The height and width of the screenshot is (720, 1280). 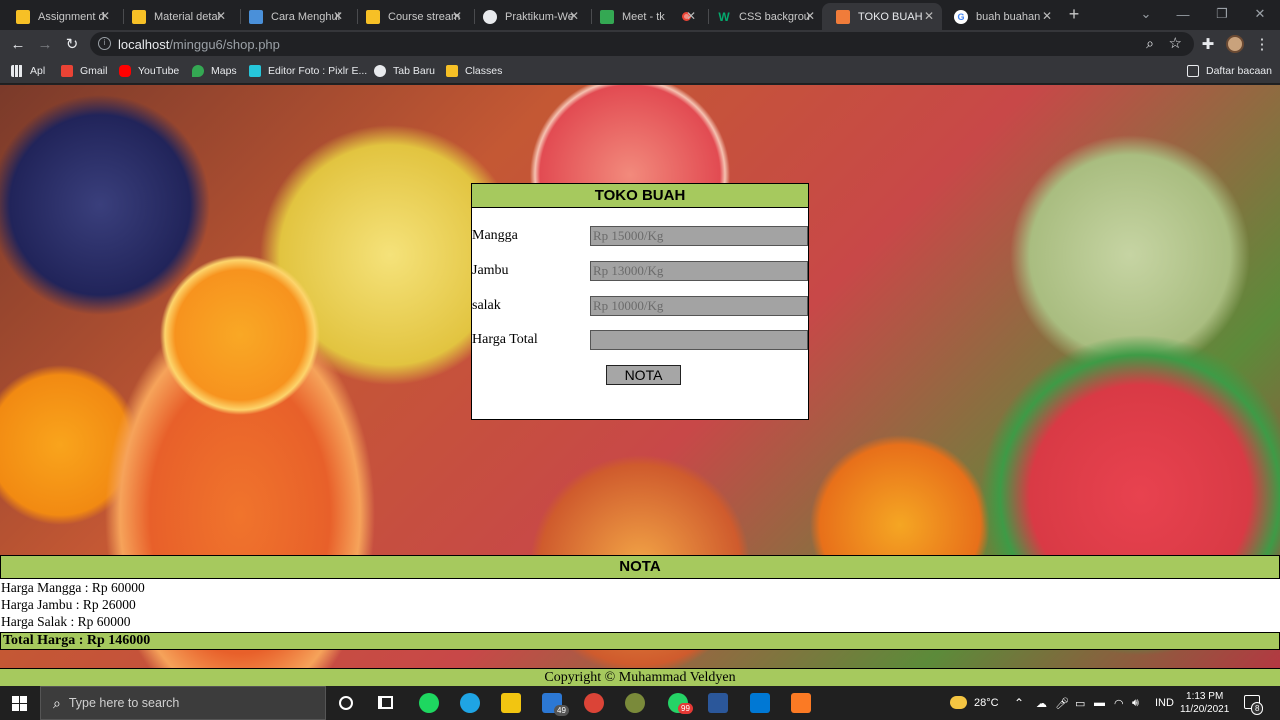 I want to click on field-row-salak: salak, so click(x=640, y=307).